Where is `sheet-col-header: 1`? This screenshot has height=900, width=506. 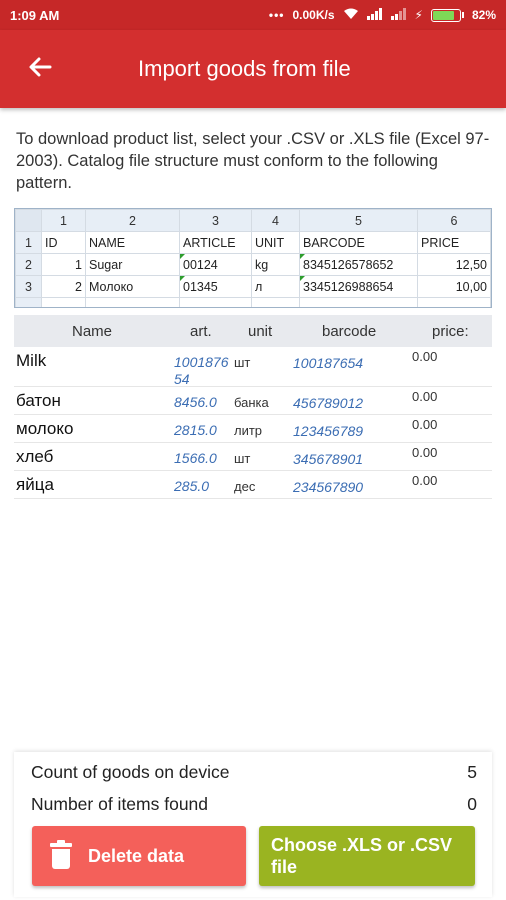 sheet-col-header: 1 is located at coordinates (63, 220).